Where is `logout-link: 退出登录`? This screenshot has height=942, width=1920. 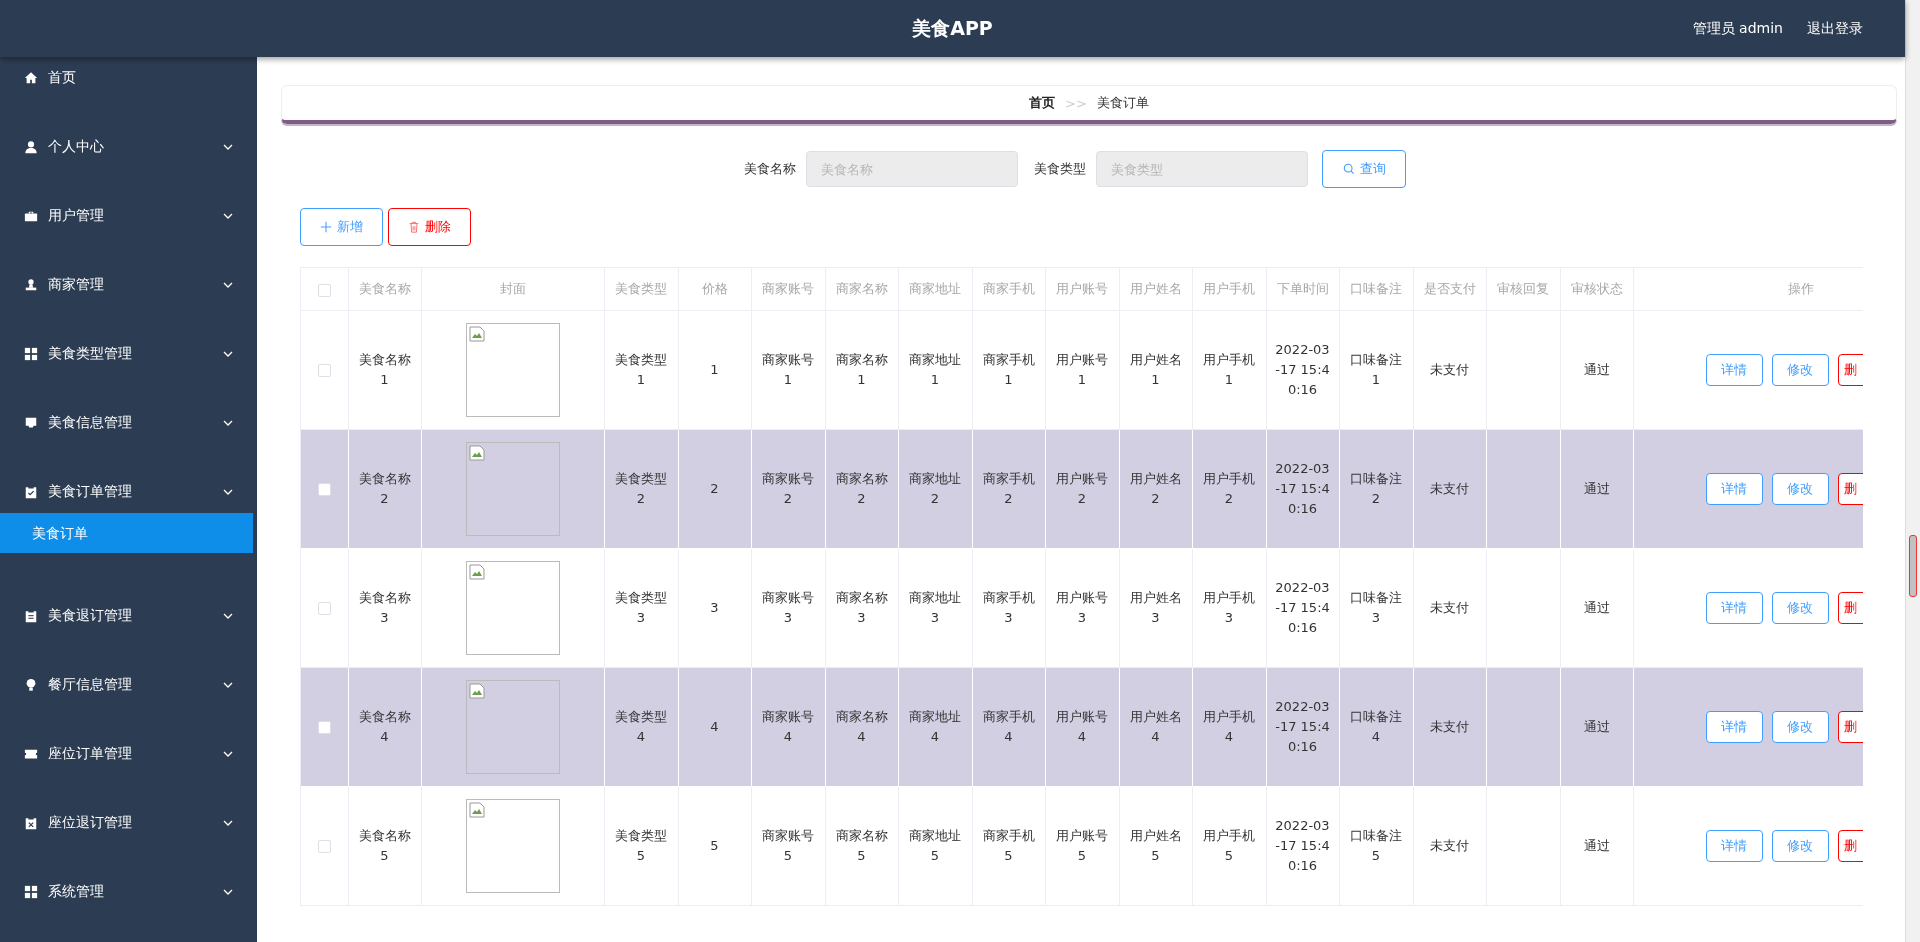
logout-link: 退出登录 is located at coordinates (1835, 28).